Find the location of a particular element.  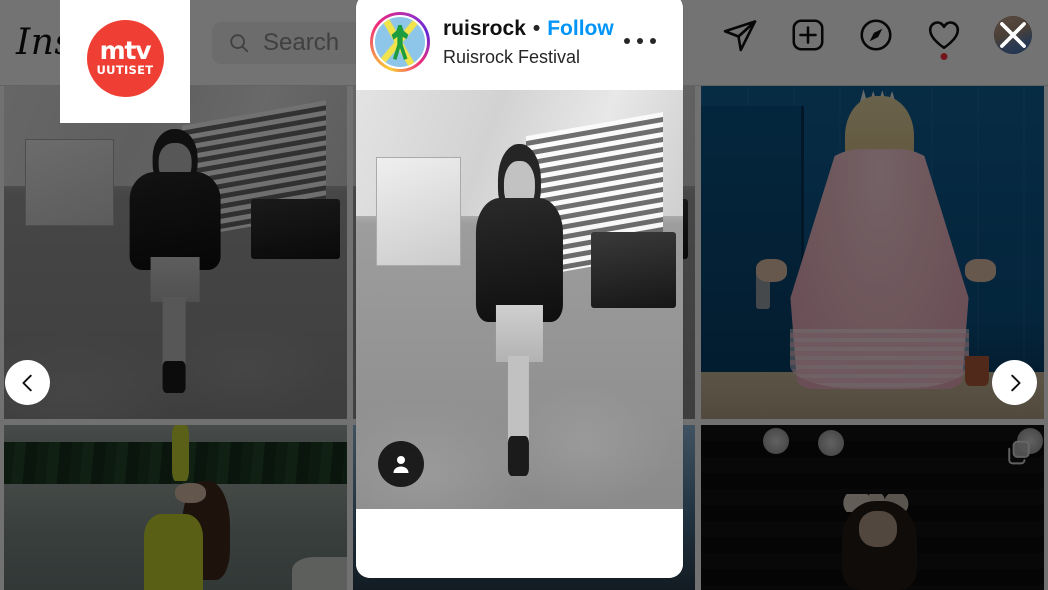

mtv-brand-top: mtv is located at coordinates (125, 50).